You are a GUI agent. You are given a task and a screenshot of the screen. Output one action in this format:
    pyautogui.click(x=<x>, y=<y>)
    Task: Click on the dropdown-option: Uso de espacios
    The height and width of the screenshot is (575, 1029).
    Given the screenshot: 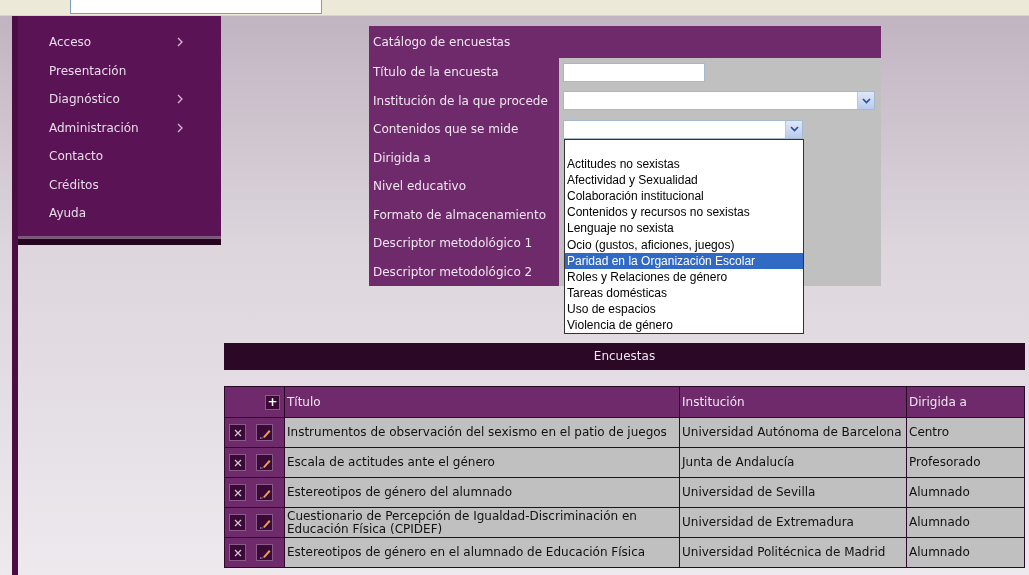 What is the action you would take?
    pyautogui.click(x=684, y=309)
    